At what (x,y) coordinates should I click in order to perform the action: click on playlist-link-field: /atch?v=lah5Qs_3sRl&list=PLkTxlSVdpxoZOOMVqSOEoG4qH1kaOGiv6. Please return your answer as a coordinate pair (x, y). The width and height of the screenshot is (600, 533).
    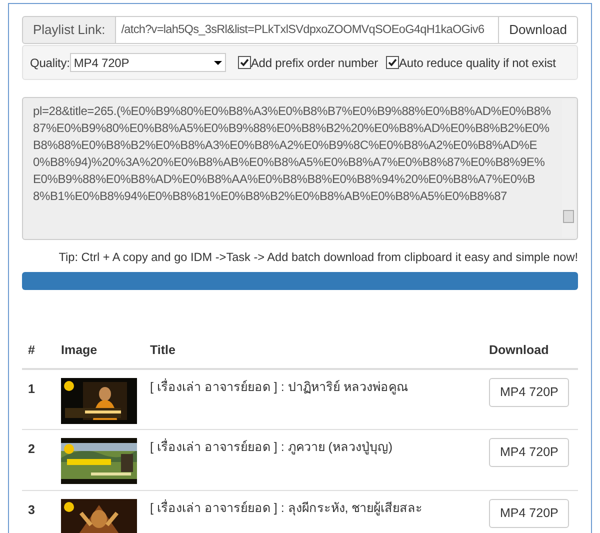
    Looking at the image, I should click on (307, 30).